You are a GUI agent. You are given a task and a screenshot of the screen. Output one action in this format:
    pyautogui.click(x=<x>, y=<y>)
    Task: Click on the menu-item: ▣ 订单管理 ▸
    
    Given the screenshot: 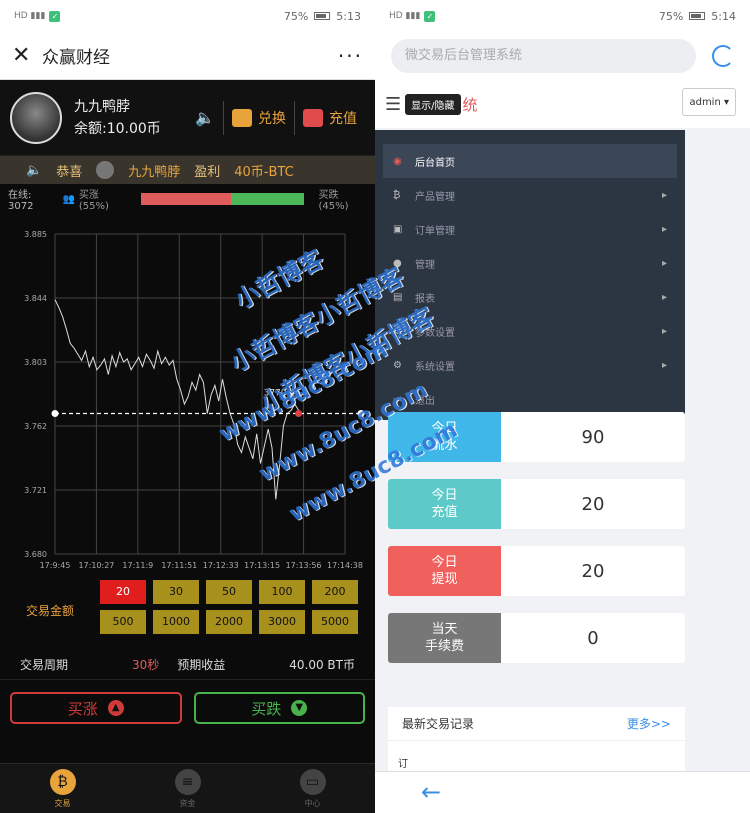 What is the action you would take?
    pyautogui.click(x=530, y=229)
    